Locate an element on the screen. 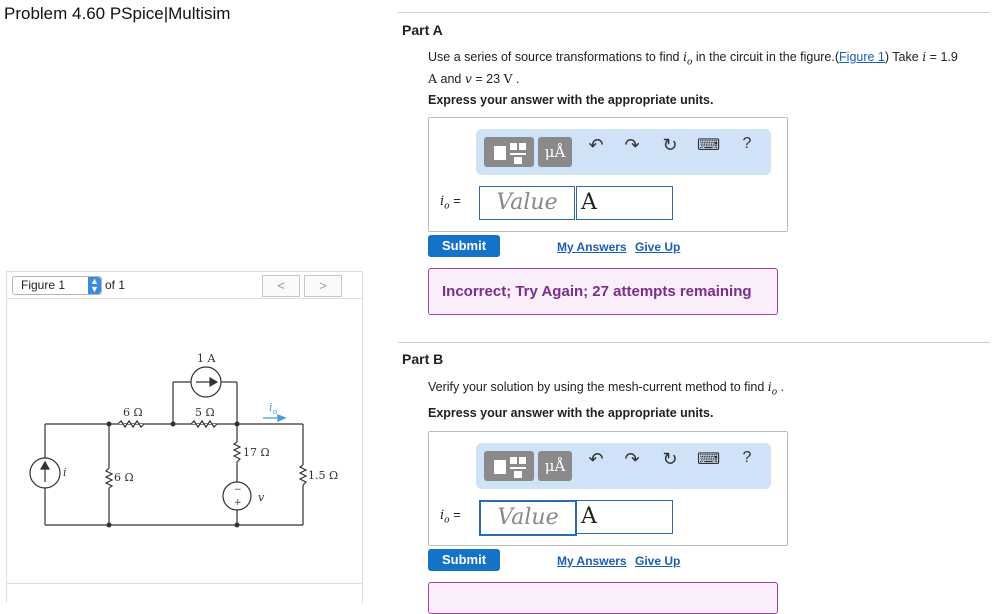 The width and height of the screenshot is (1006, 614). part-a-value-input: Value is located at coordinates (527, 203).